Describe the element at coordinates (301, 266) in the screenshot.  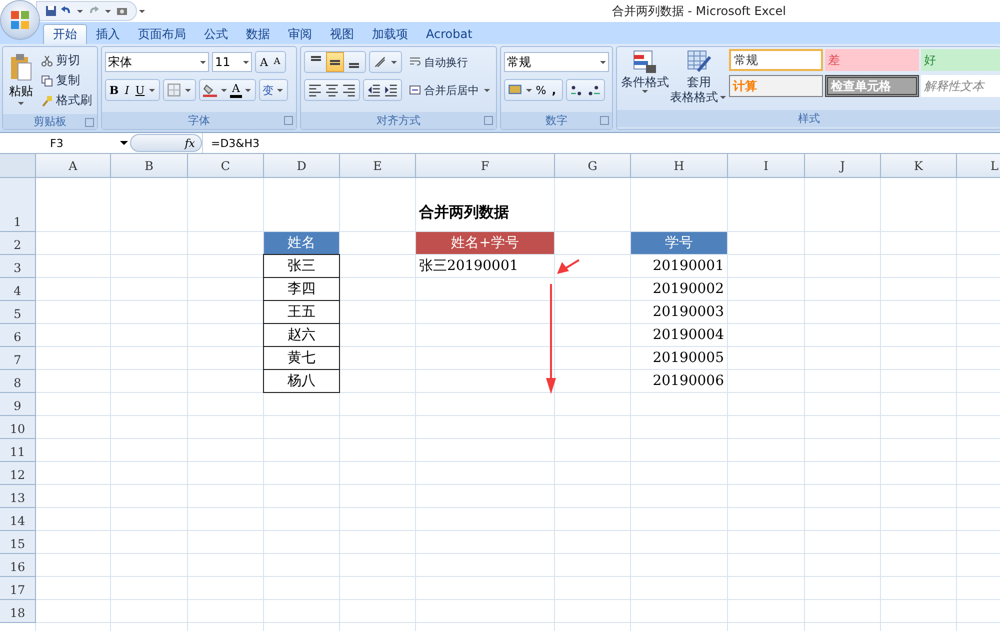
I see `table-cell: 张三` at that location.